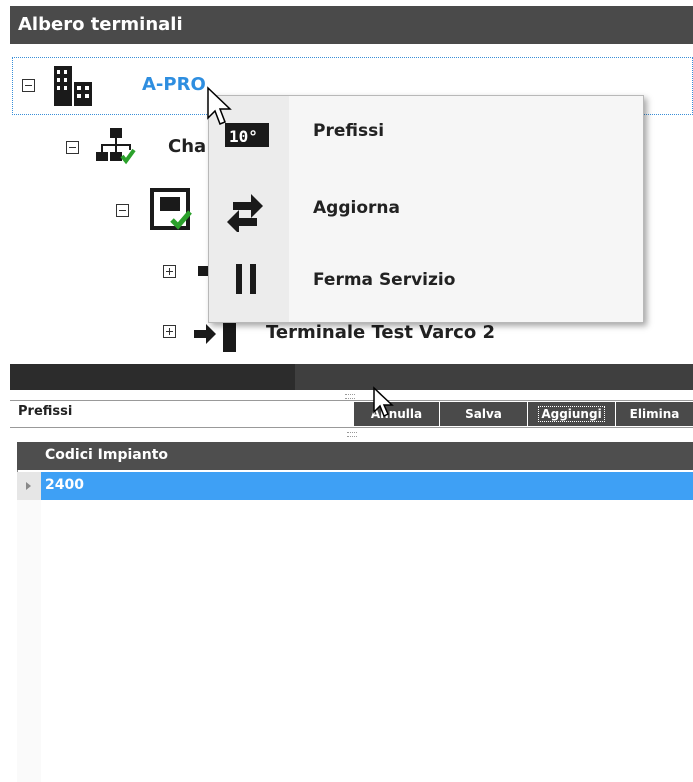 This screenshot has height=782, width=693. What do you see at coordinates (380, 332) in the screenshot?
I see `tree-node-terminal-label: Terminale Test Varco 2` at bounding box center [380, 332].